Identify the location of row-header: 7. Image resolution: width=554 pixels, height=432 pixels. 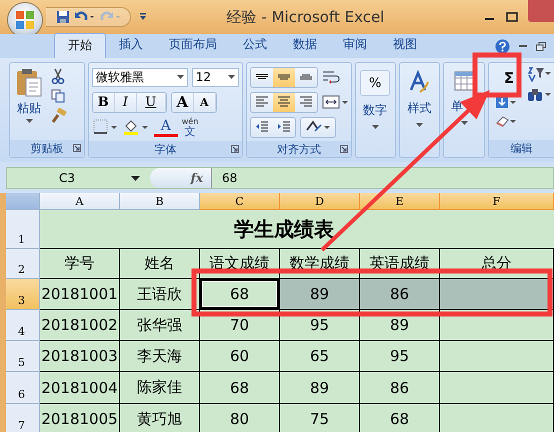
(23, 418).